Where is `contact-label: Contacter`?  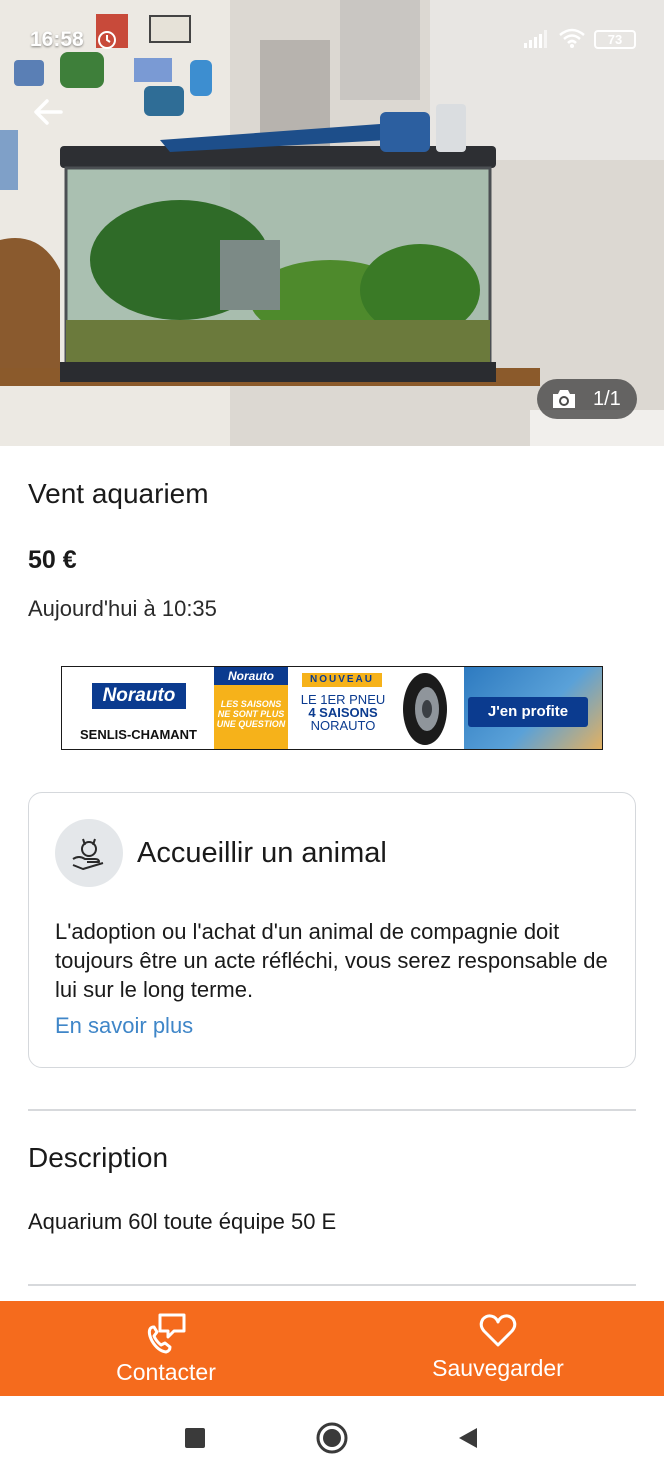
contact-label: Contacter is located at coordinates (166, 1372).